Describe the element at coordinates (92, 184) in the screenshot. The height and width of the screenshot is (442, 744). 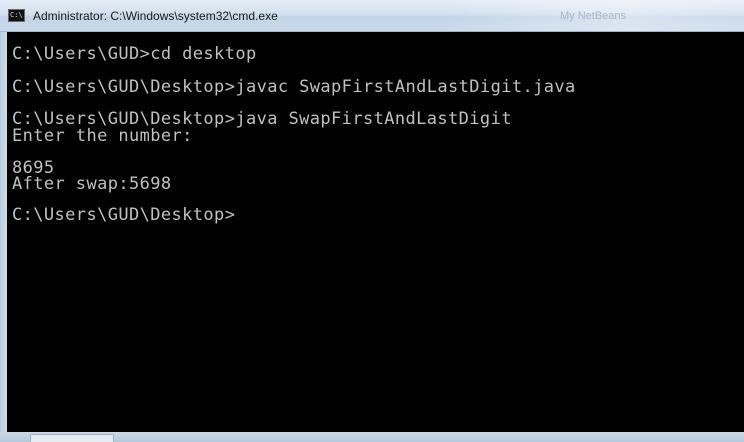
I see `console-line: After swap:5698` at that location.